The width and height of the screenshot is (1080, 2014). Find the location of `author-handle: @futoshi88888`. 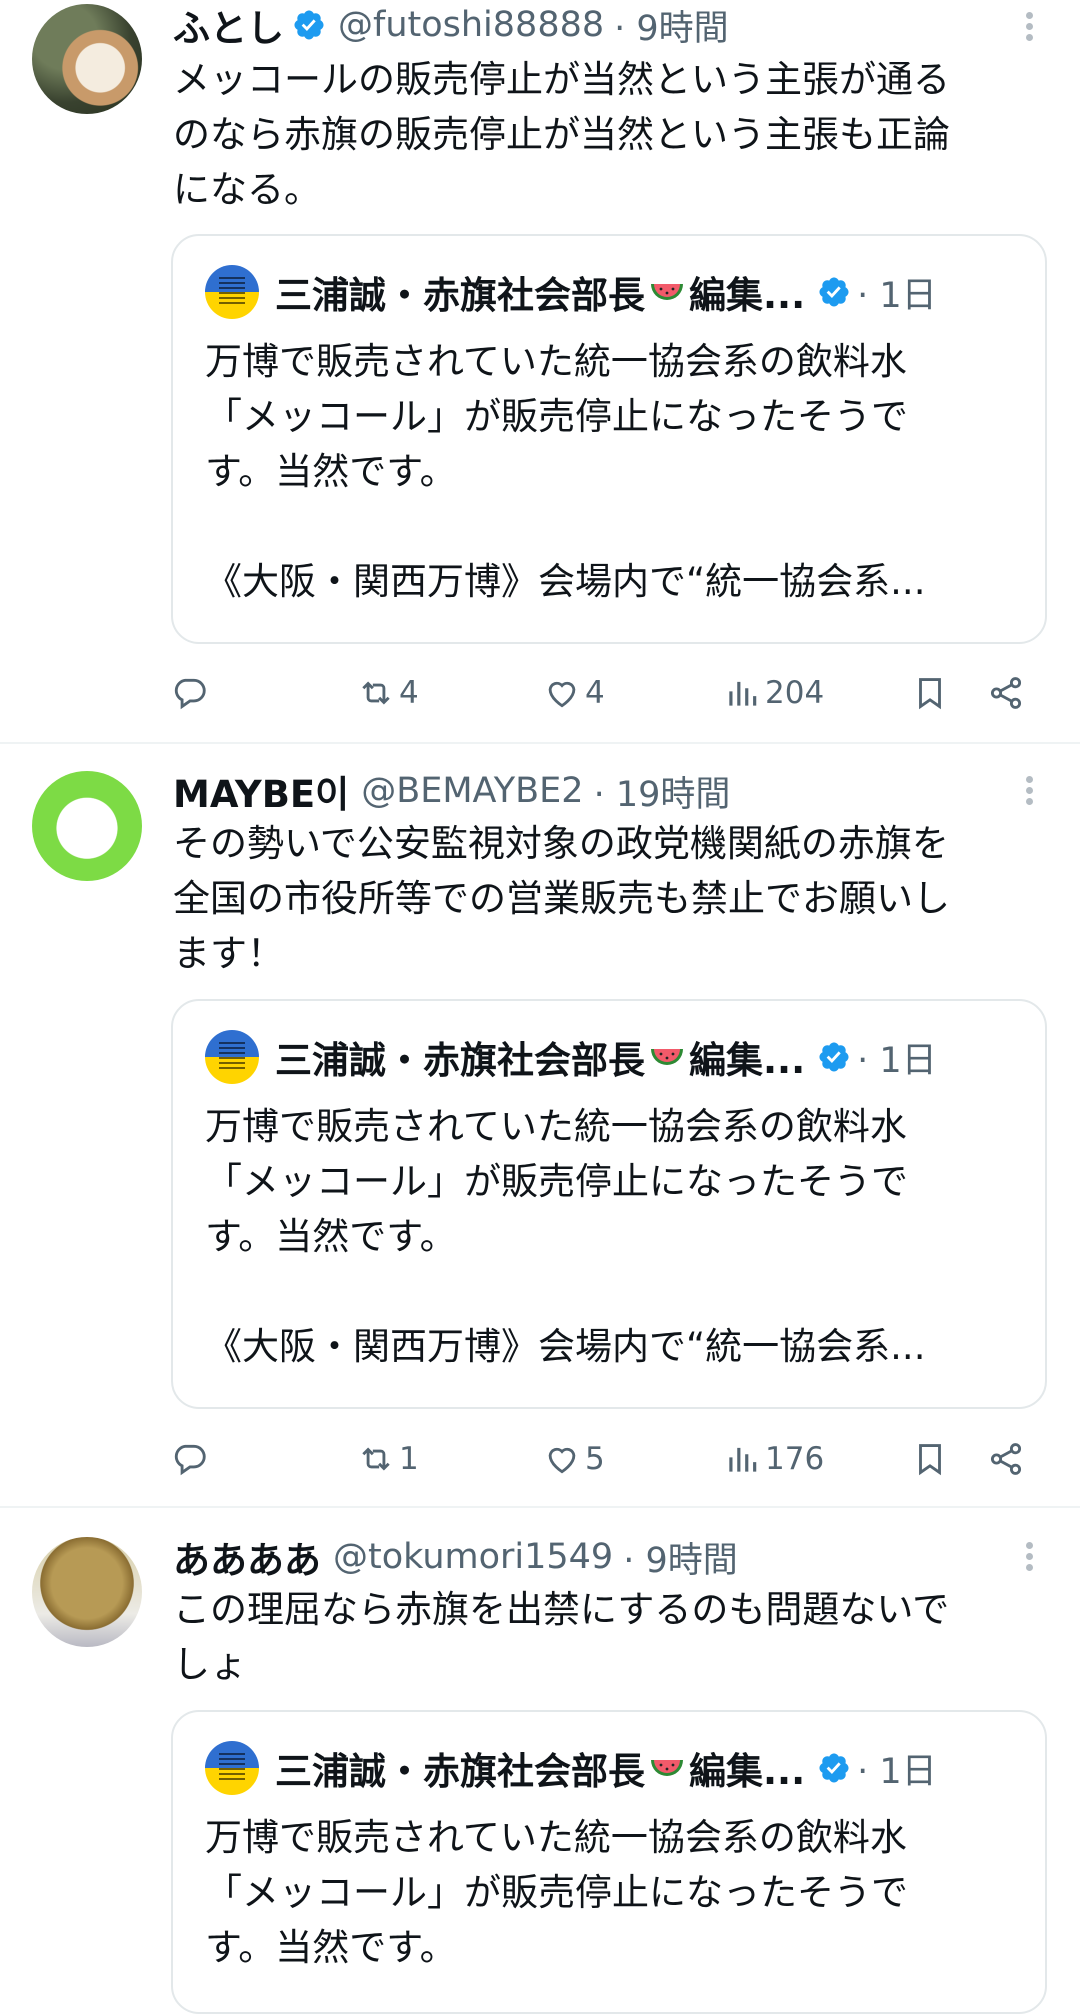

author-handle: @futoshi88888 is located at coordinates (471, 25).